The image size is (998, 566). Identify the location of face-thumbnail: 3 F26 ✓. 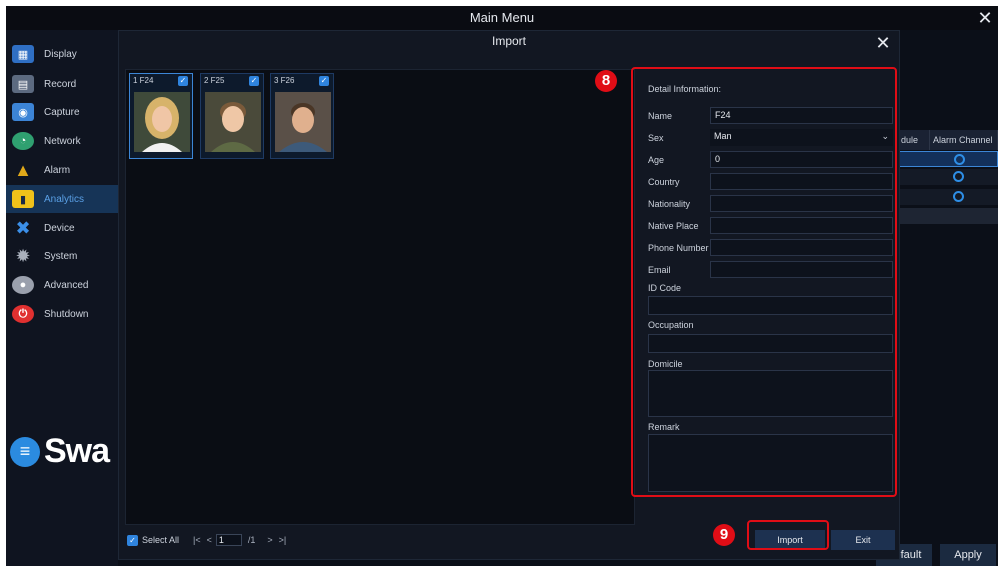
(302, 116).